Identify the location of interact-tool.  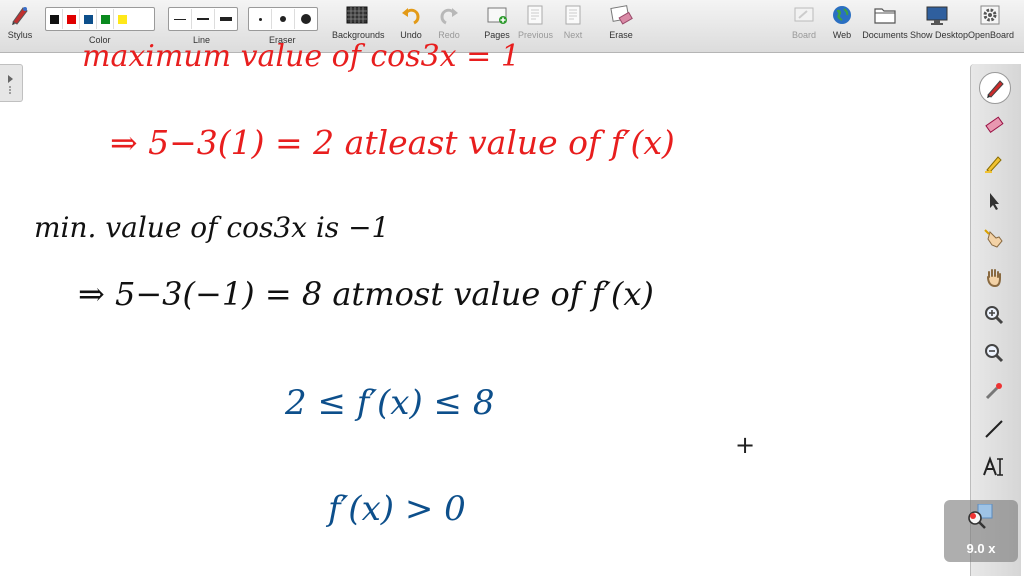
(994, 239).